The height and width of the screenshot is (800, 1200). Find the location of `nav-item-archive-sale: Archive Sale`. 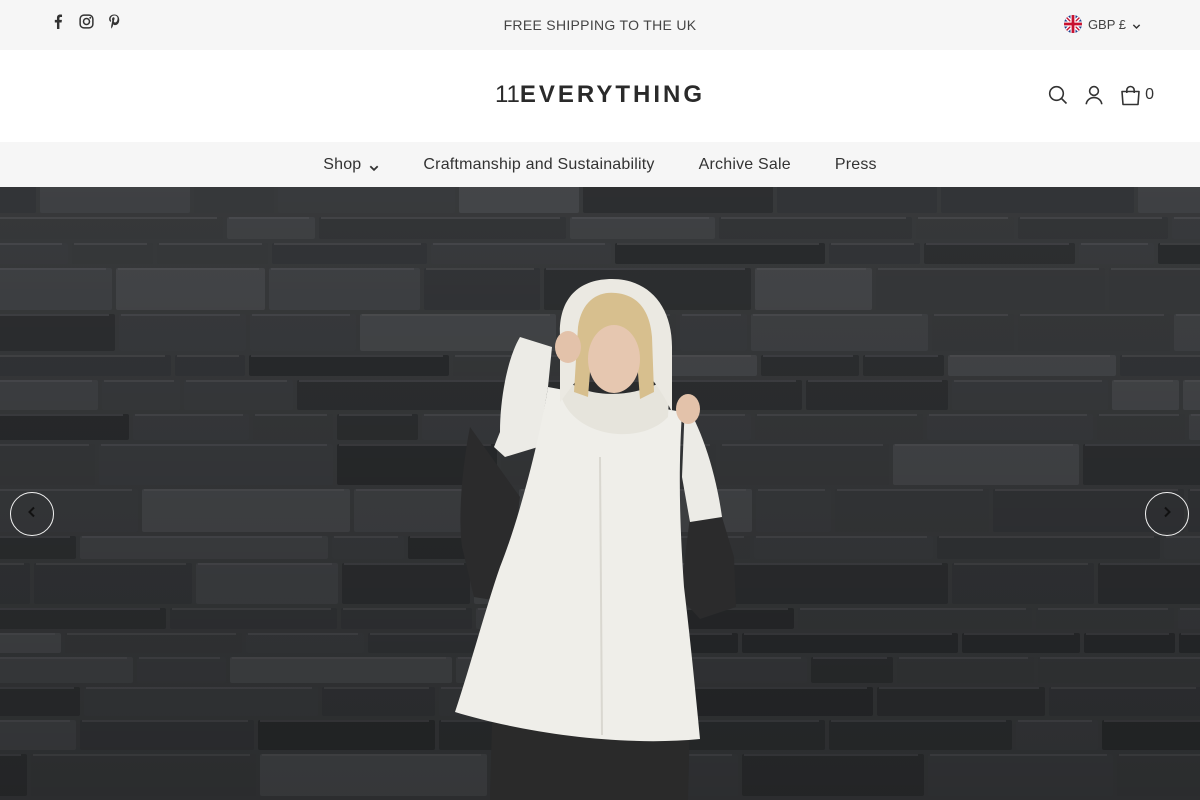

nav-item-archive-sale: Archive Sale is located at coordinates (745, 165).